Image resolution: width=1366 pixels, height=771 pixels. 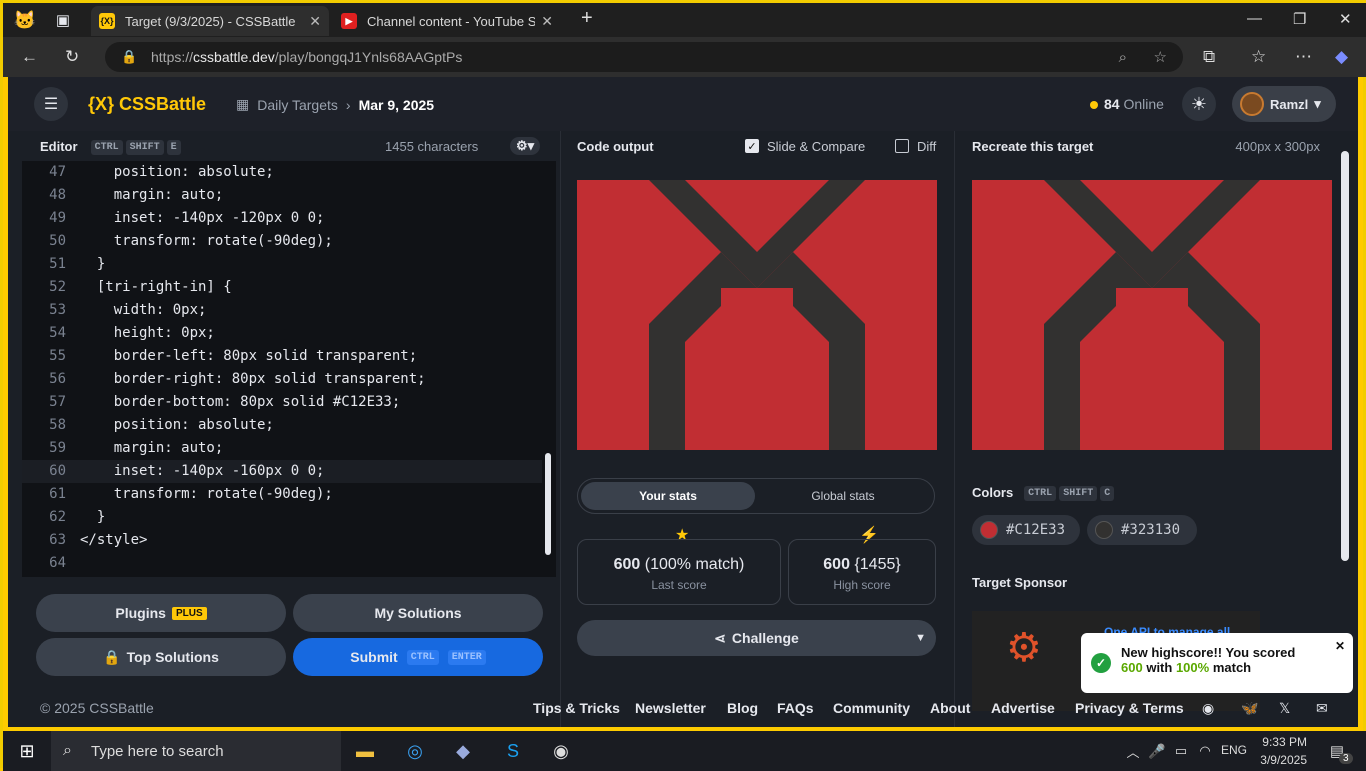 What do you see at coordinates (418, 613) in the screenshot?
I see `my-solutions-button: My Solutions` at bounding box center [418, 613].